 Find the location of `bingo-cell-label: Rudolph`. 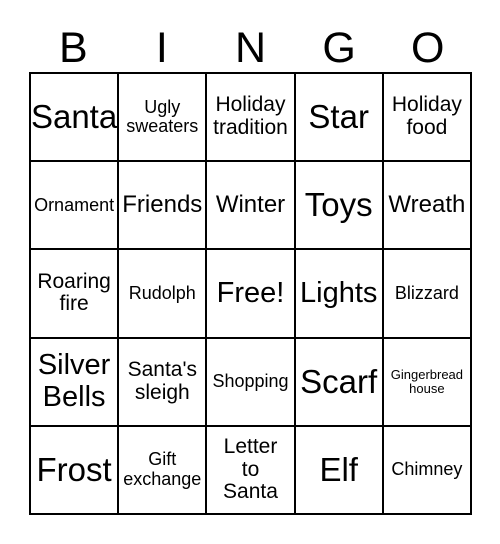

bingo-cell-label: Rudolph is located at coordinates (162, 292).